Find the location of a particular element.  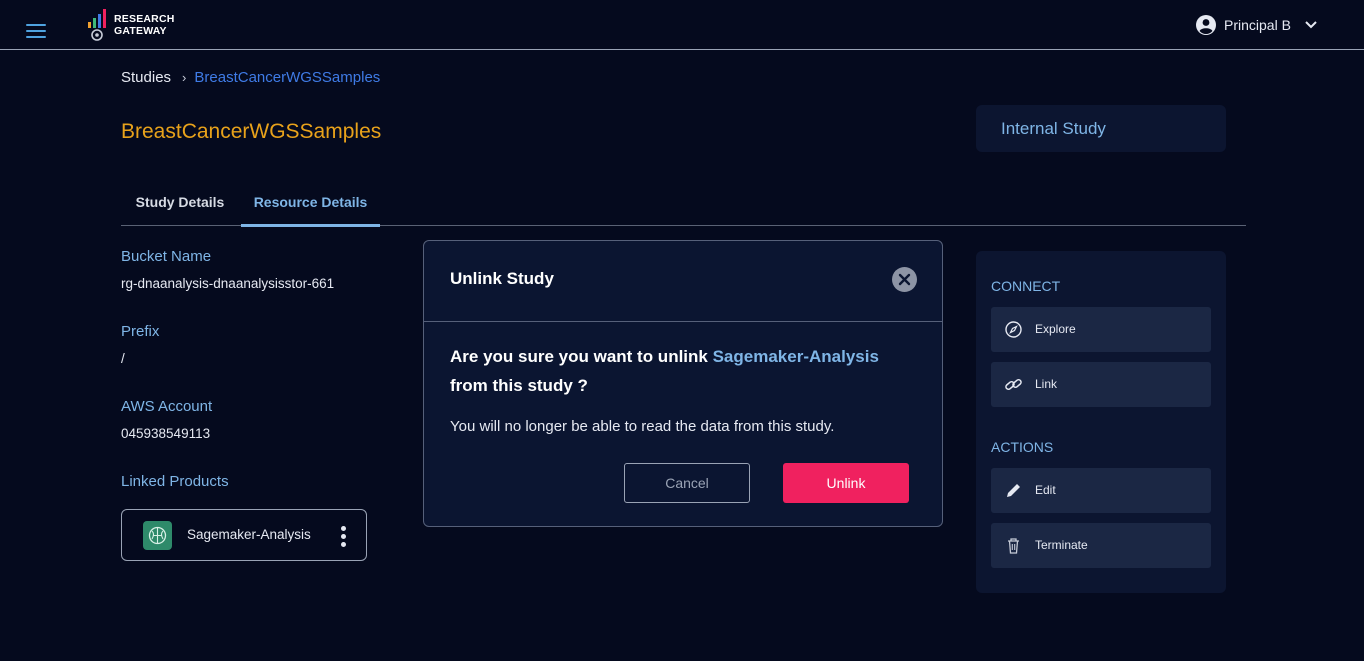

study-type-label: Internal Study is located at coordinates (1053, 128).